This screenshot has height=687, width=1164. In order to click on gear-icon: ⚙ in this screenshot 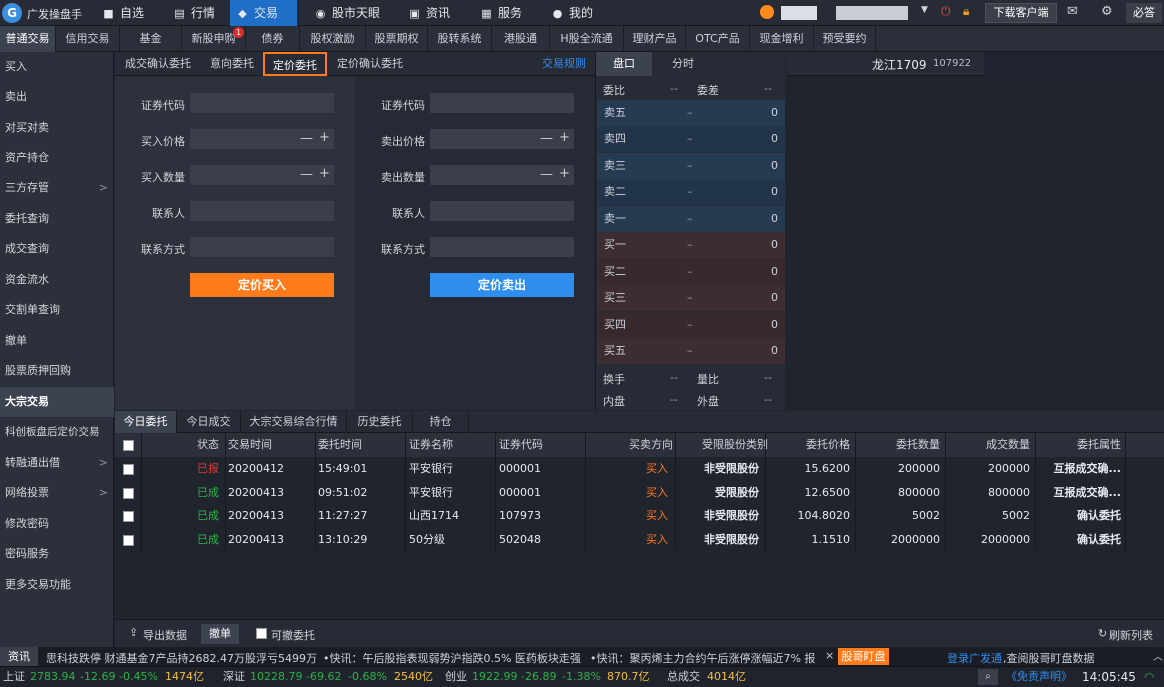, I will do `click(1107, 11)`.